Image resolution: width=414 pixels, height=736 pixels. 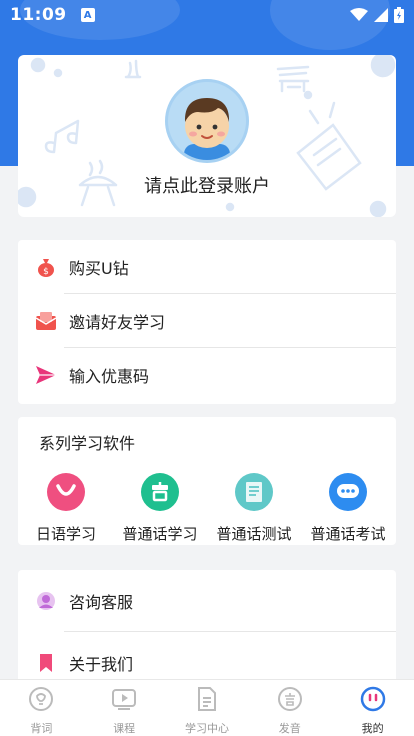 I want to click on mandarin-app-icon, so click(x=160, y=492).